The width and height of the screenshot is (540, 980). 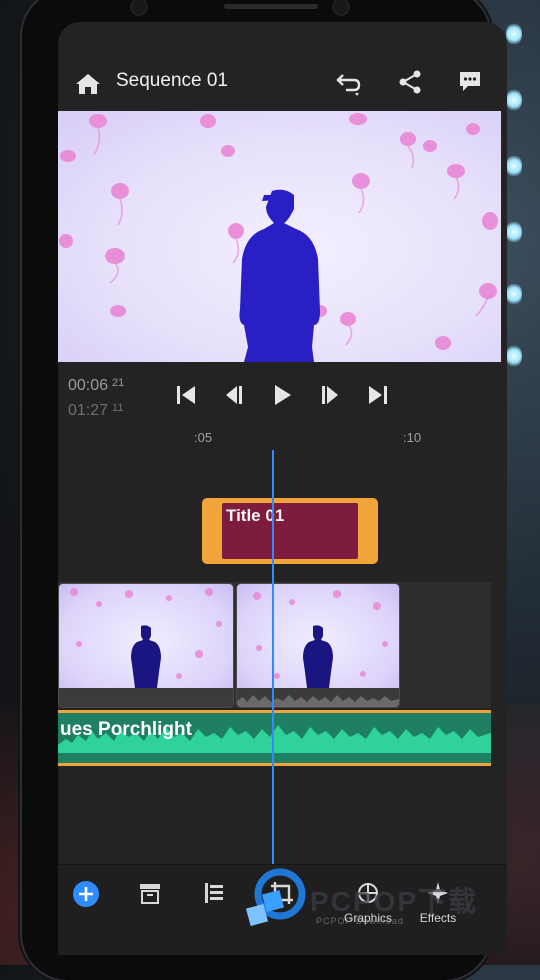 I want to click on phone-top-bezel, so click(x=256, y=10).